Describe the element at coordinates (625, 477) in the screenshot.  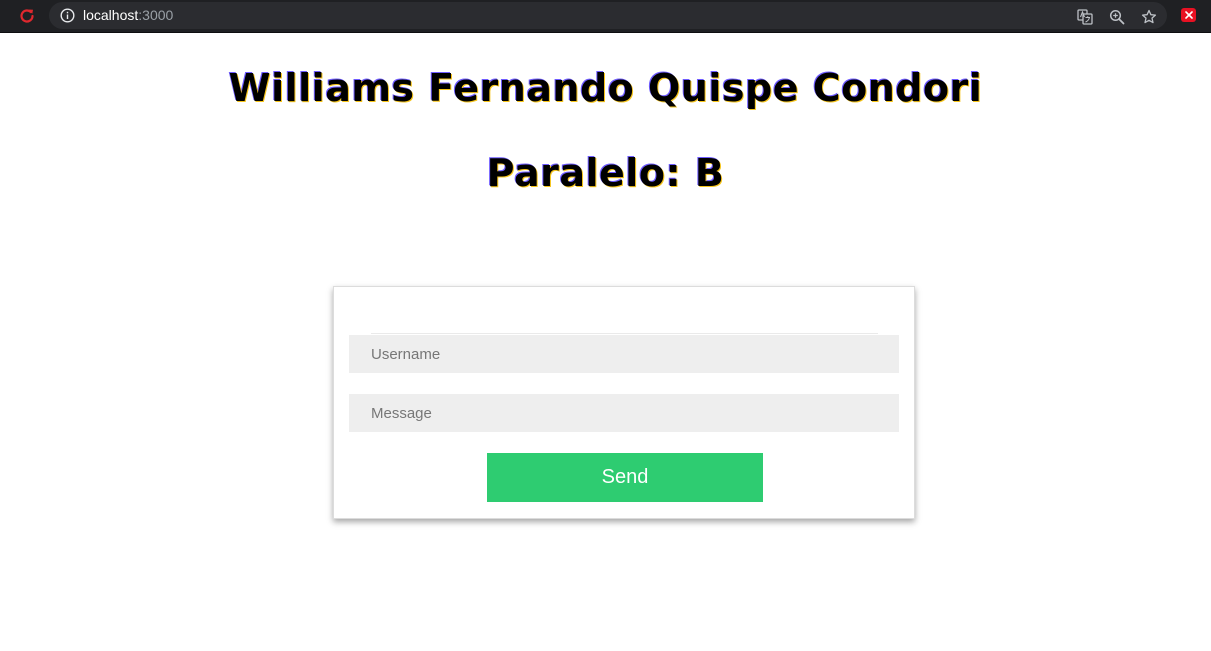
I see `send-button: Send` at that location.